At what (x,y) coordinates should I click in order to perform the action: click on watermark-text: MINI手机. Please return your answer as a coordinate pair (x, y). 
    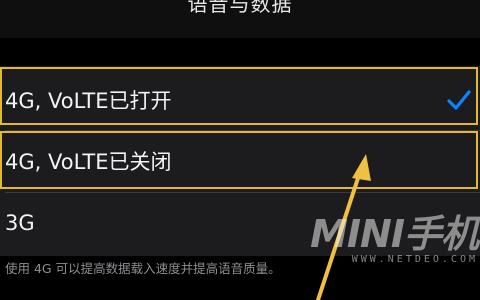
    Looking at the image, I should click on (394, 234).